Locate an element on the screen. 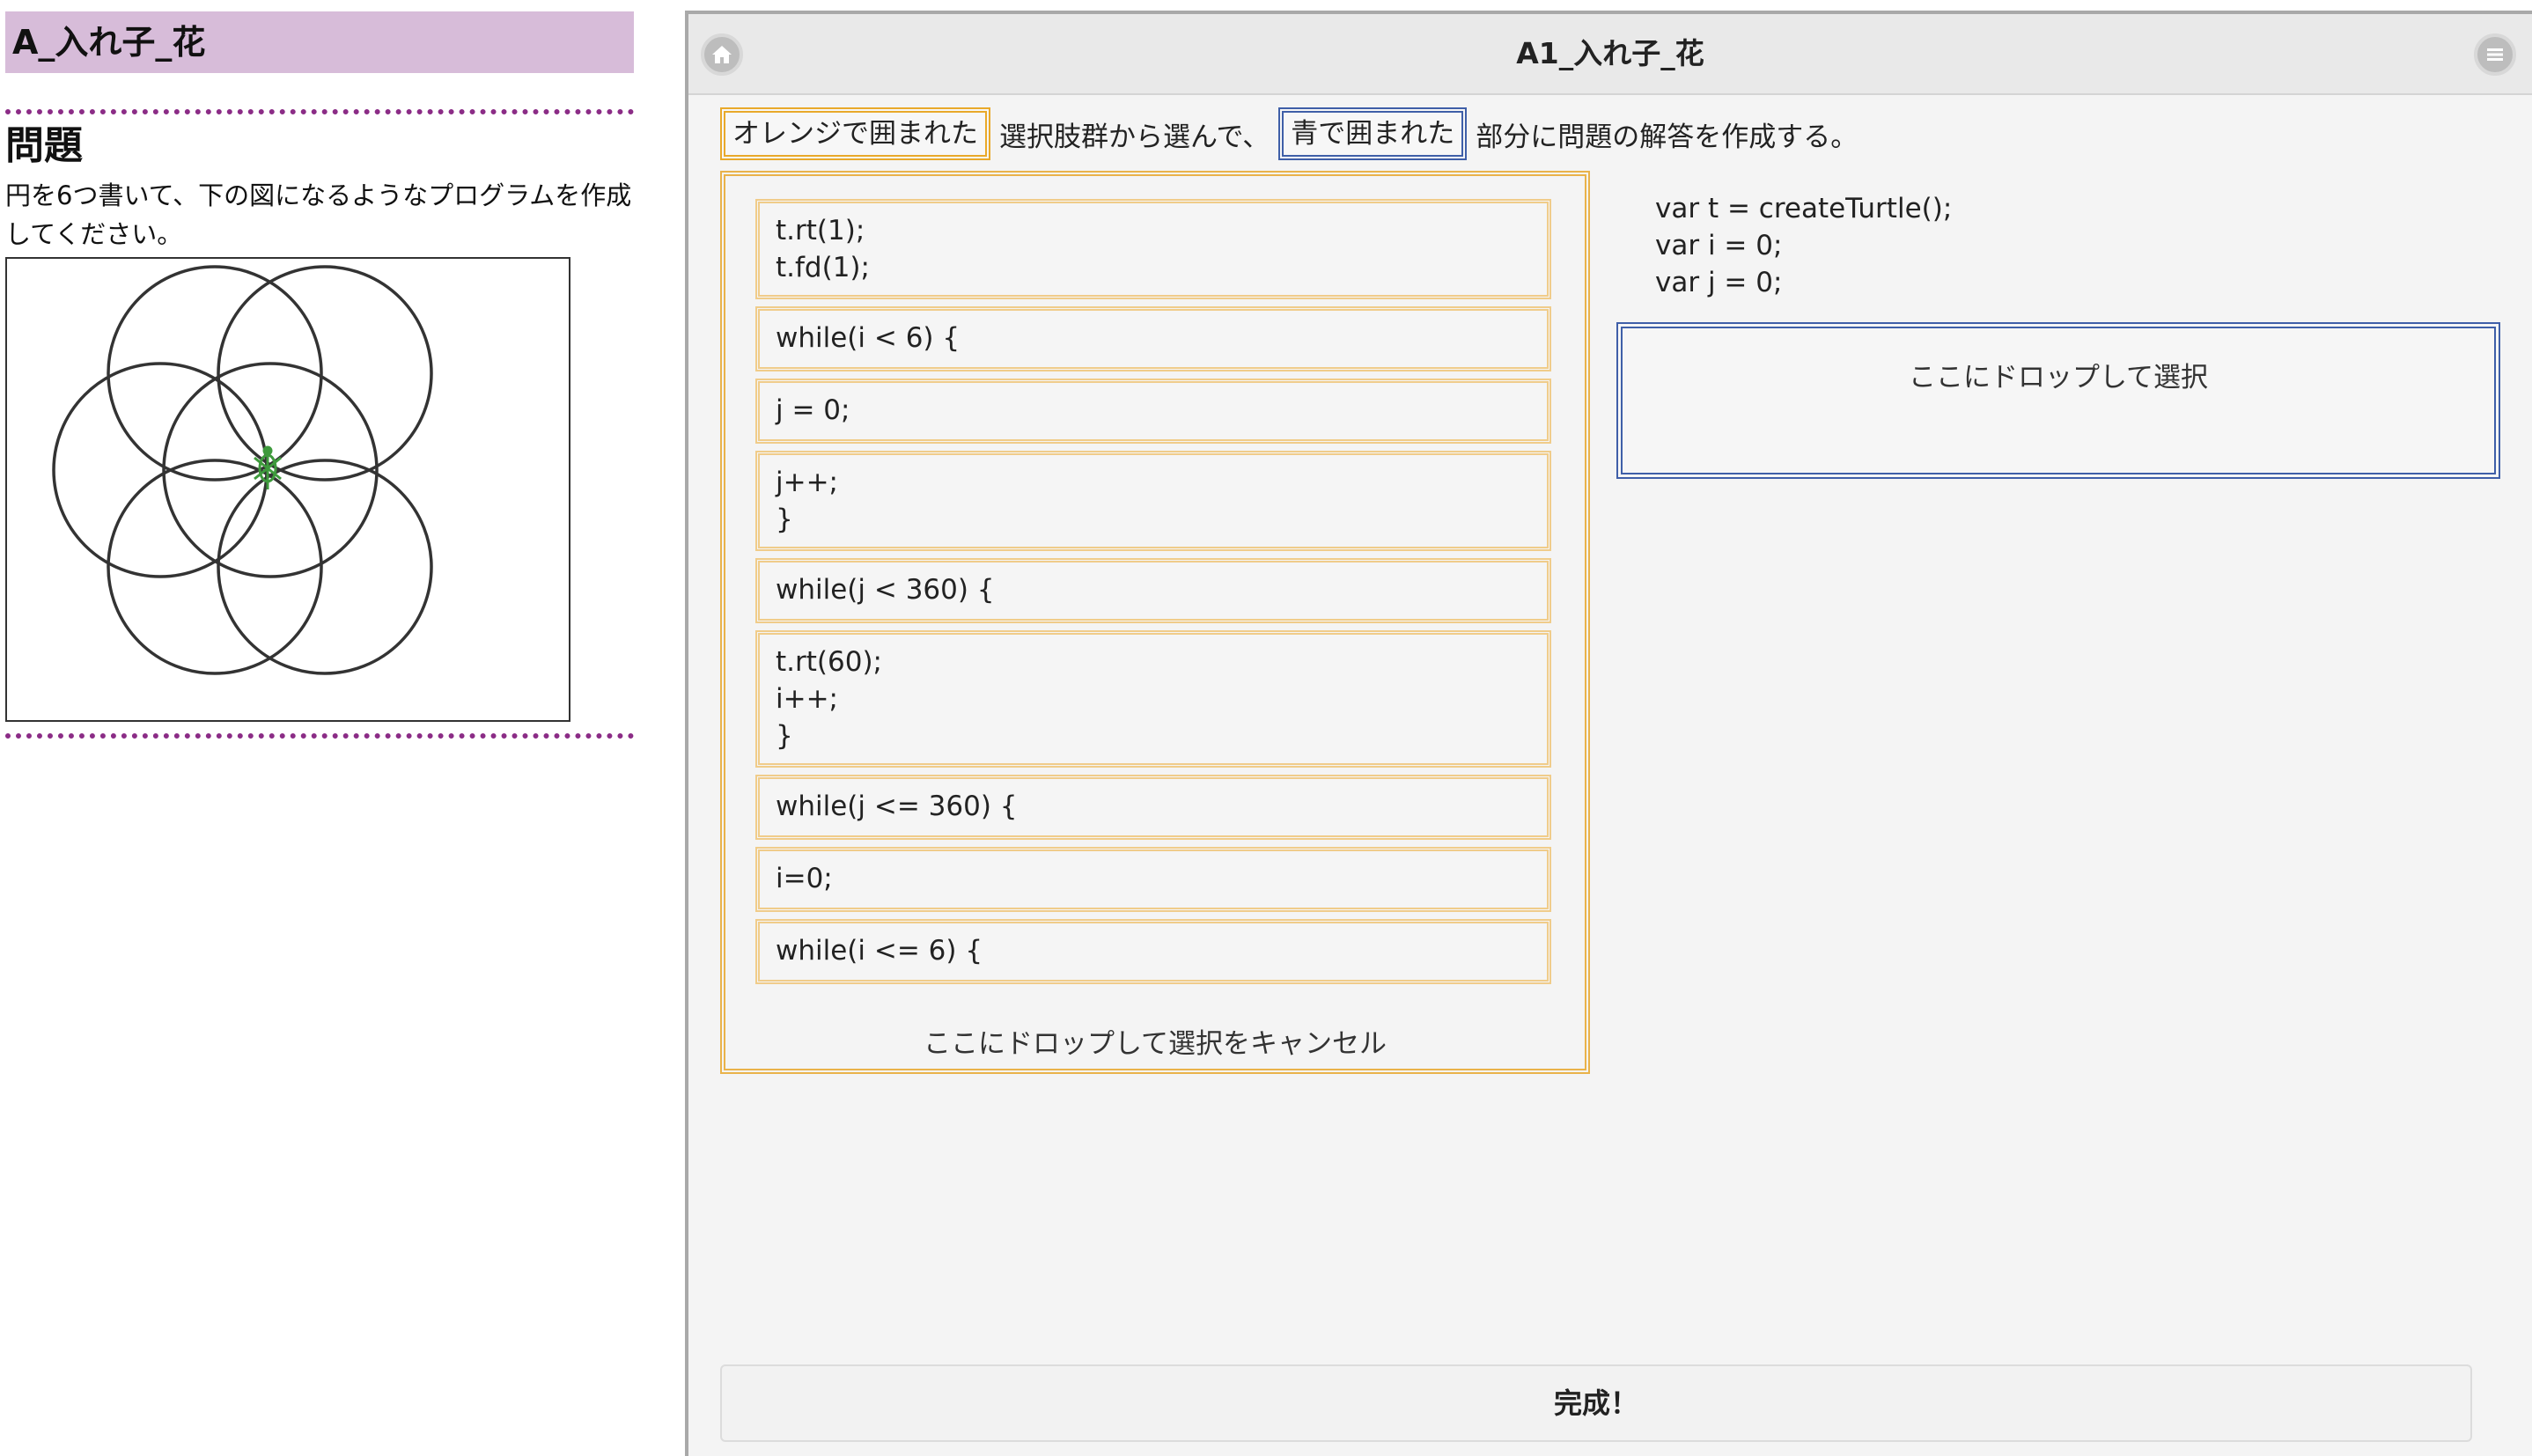  problem-text: 円を6つ書いて、下の図になるようなプログラムを作成してください。 is located at coordinates (318, 215).